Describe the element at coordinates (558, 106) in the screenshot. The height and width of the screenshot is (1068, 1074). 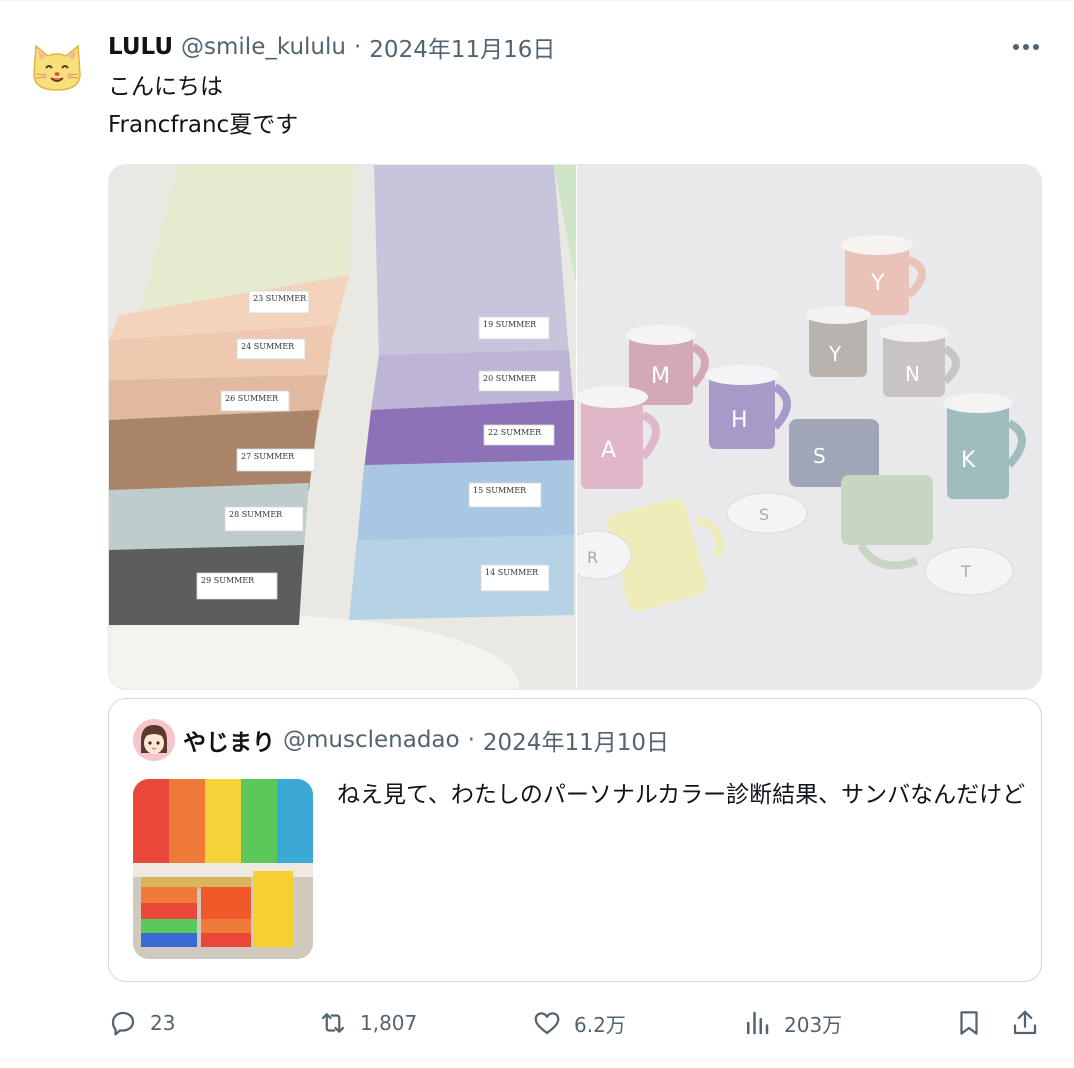
I see `tweet-text: こんにちは Francfranc夏です` at that location.